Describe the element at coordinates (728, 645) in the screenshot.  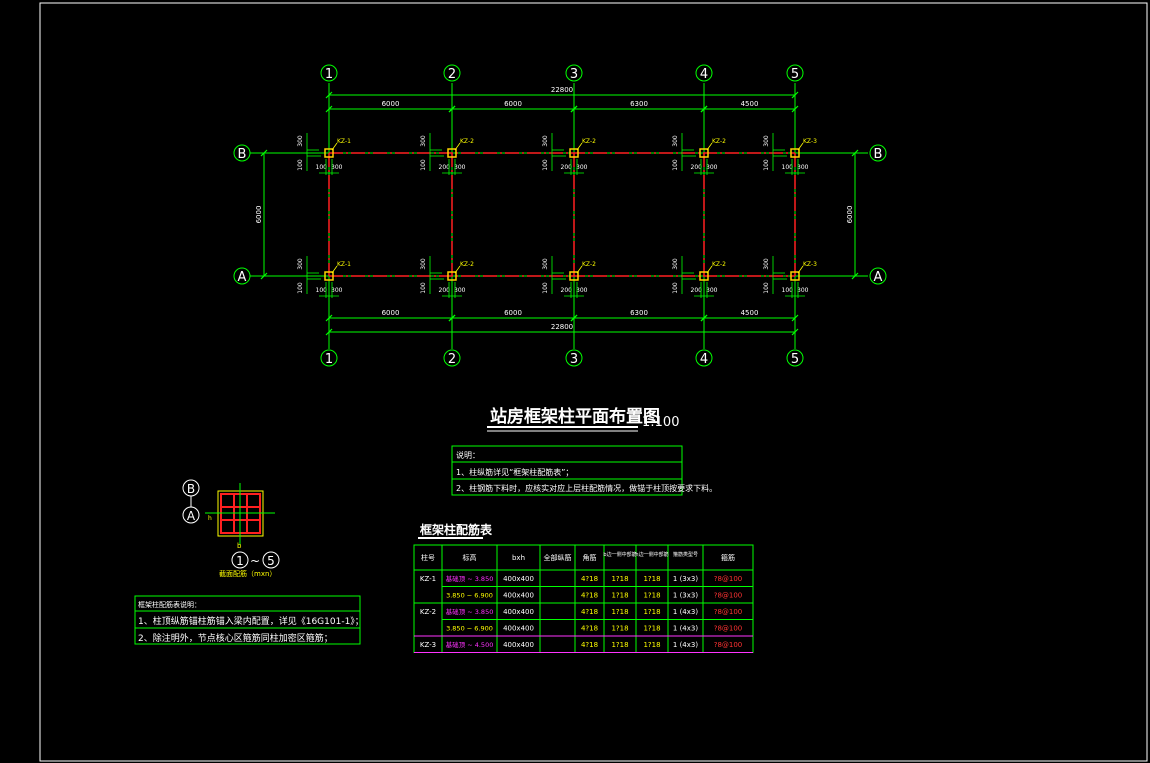
I see `table-row-4-stirrup: ?8@100` at that location.